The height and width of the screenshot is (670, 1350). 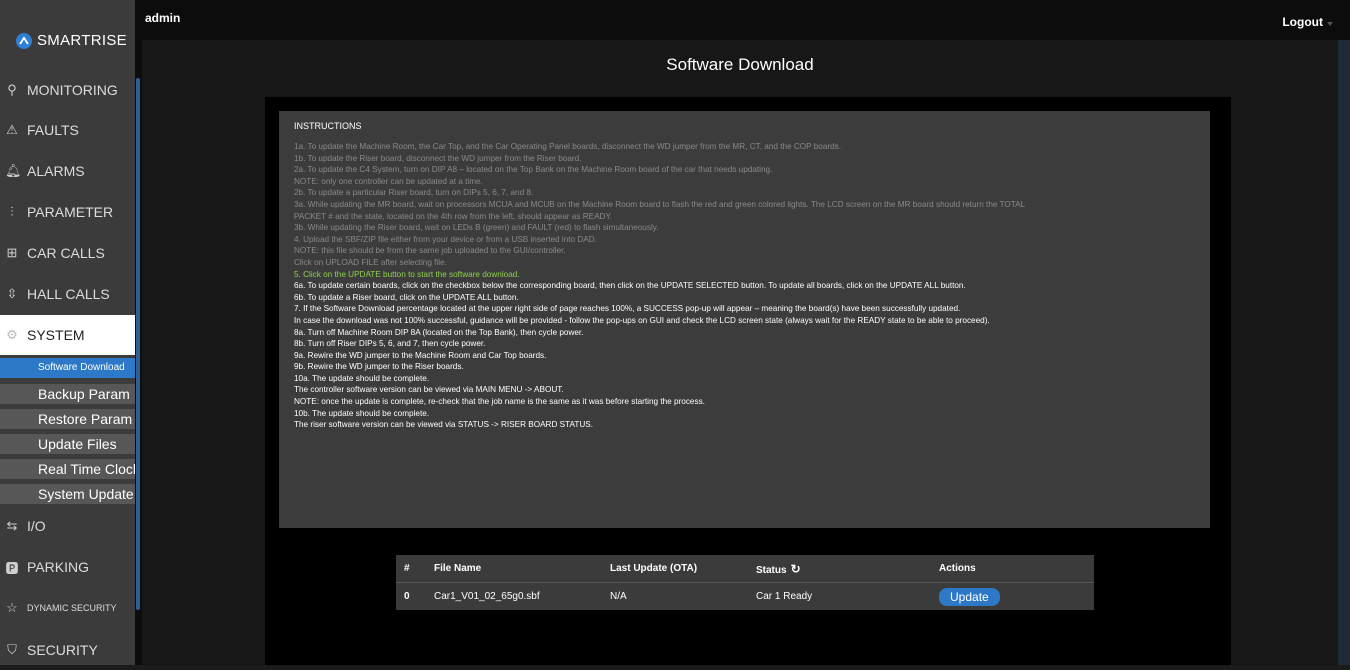 What do you see at coordinates (67, 253) in the screenshot?
I see `sidebar-item-car-calls: ⊞ CAR CALLS` at bounding box center [67, 253].